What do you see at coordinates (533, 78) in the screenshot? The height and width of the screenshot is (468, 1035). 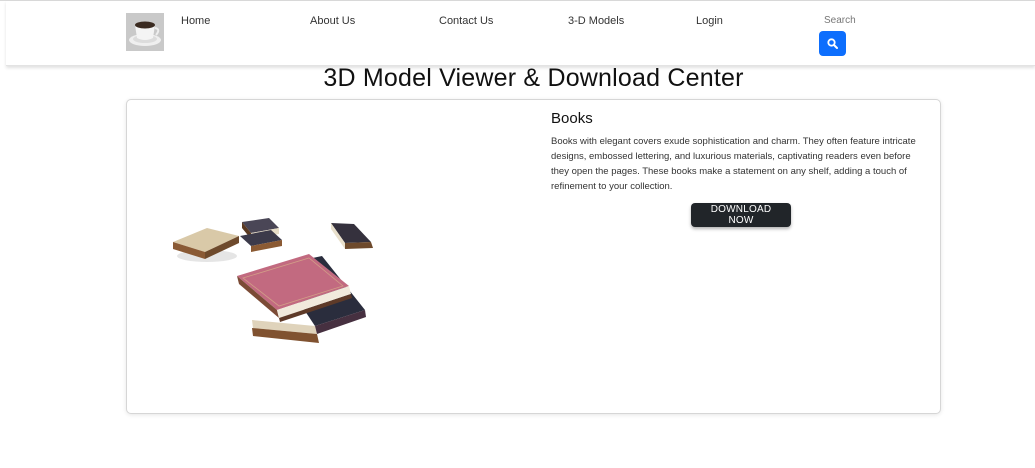 I see `page-title: 3D Model Viewer & Download Center` at bounding box center [533, 78].